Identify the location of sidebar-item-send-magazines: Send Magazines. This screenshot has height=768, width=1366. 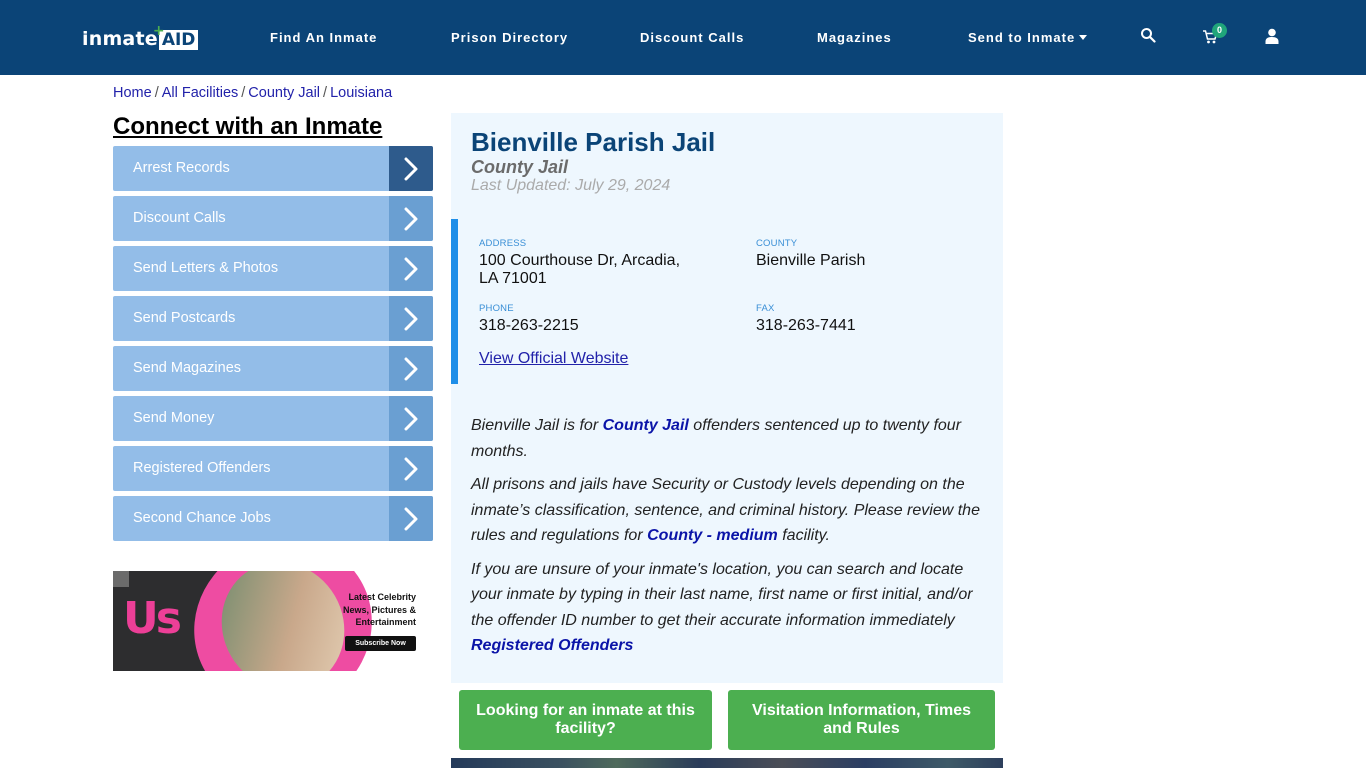
(273, 368).